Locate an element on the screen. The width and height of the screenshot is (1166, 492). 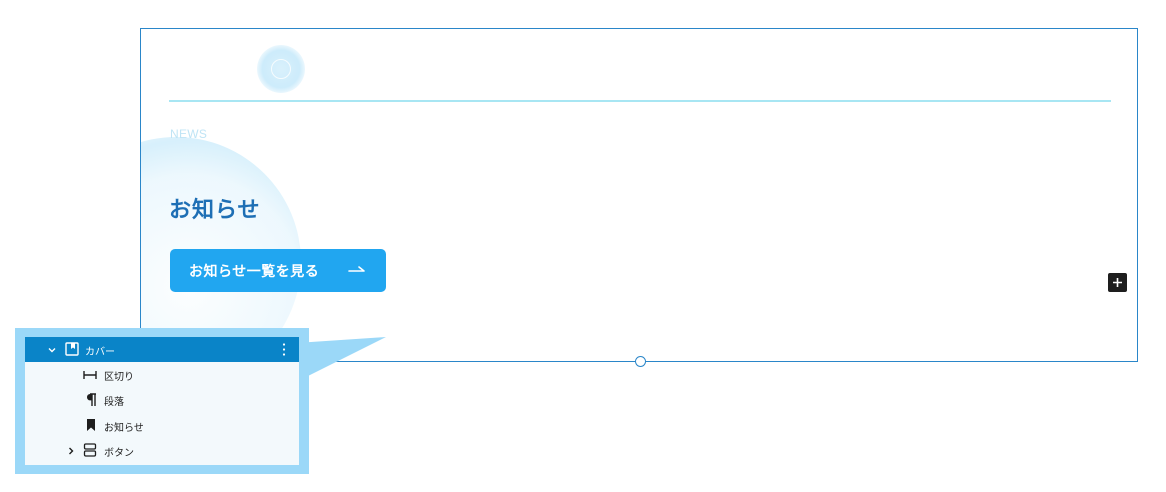
bookmark-icon is located at coordinates (91, 425).